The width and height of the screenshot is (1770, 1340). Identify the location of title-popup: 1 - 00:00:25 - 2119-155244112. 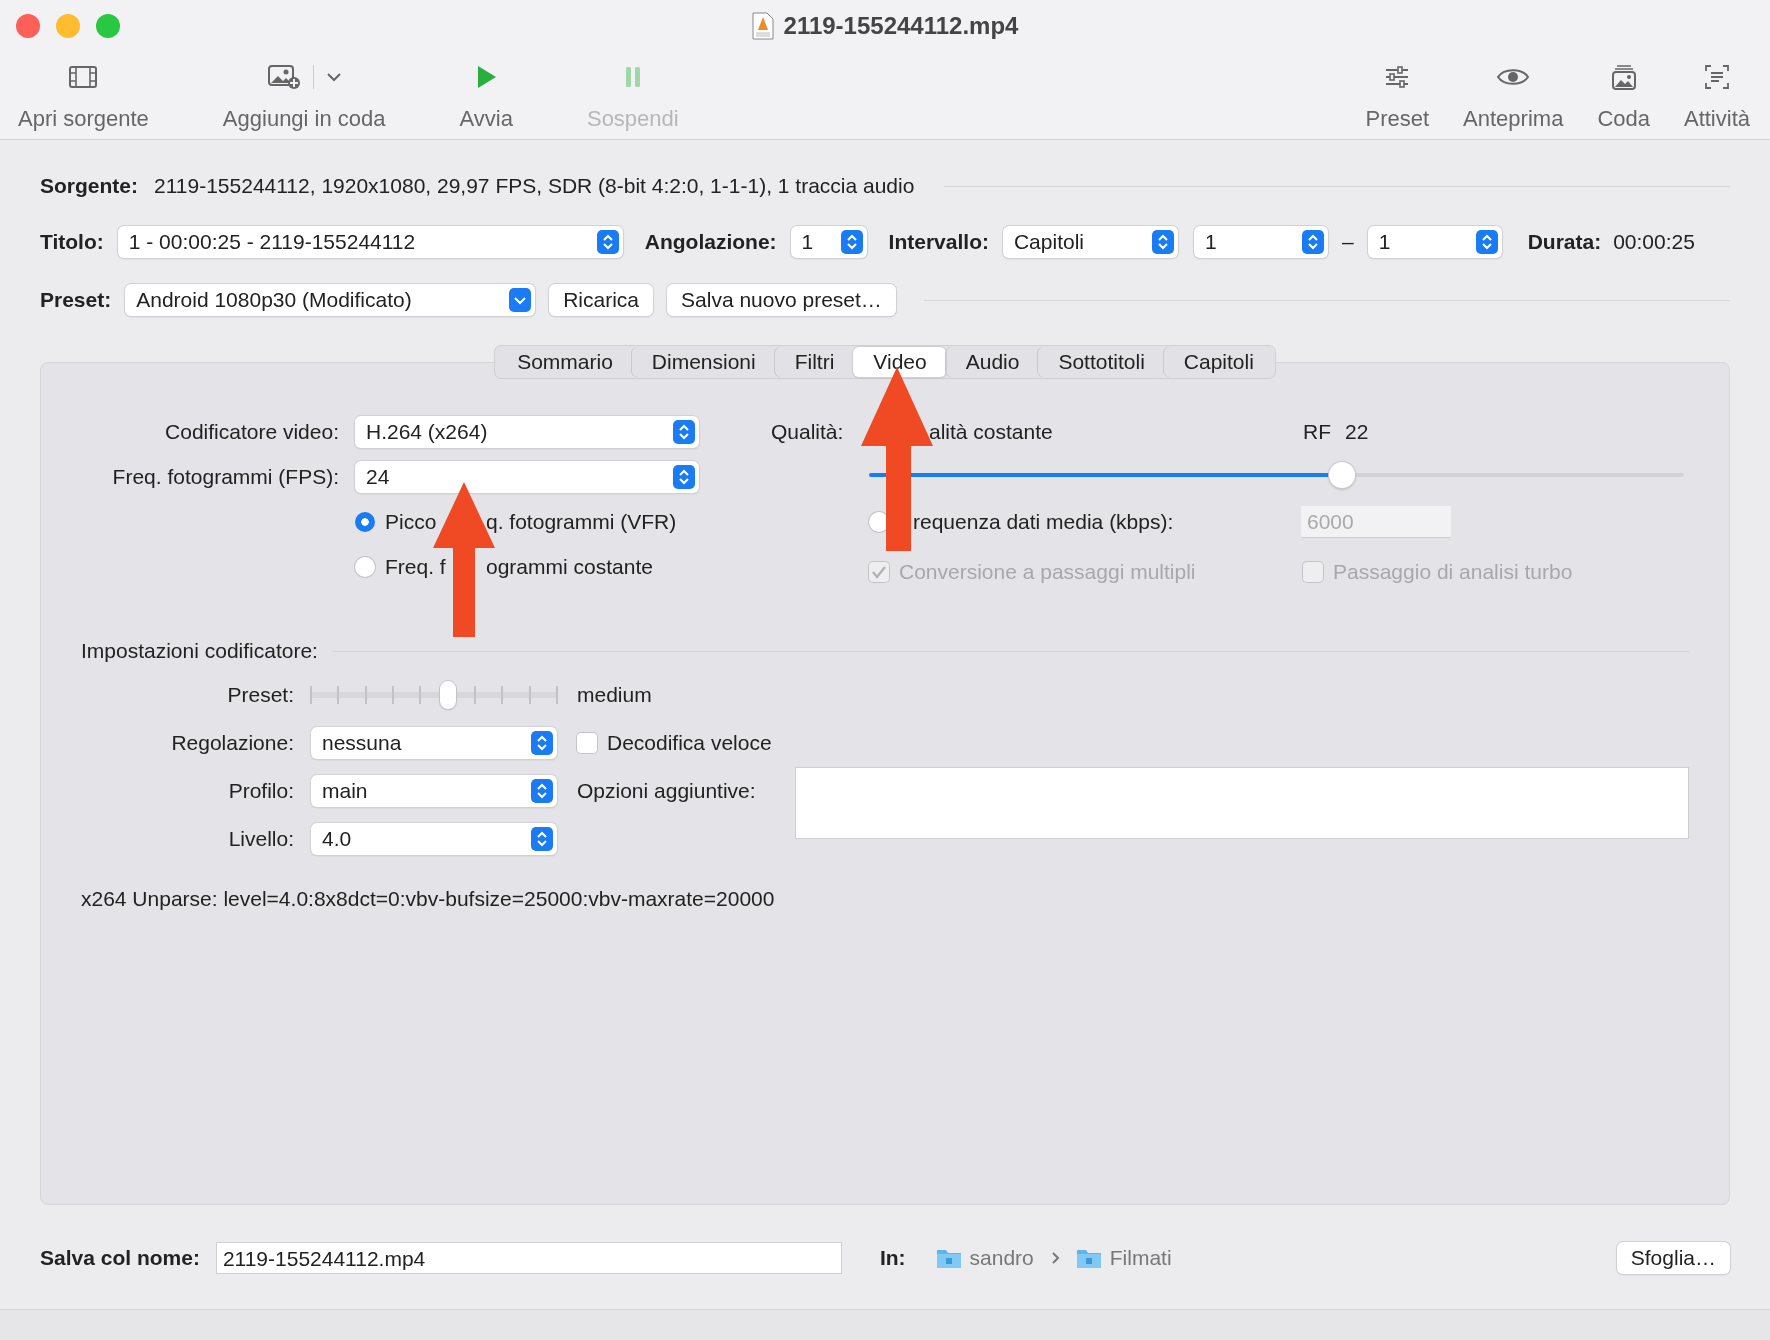
(370, 242).